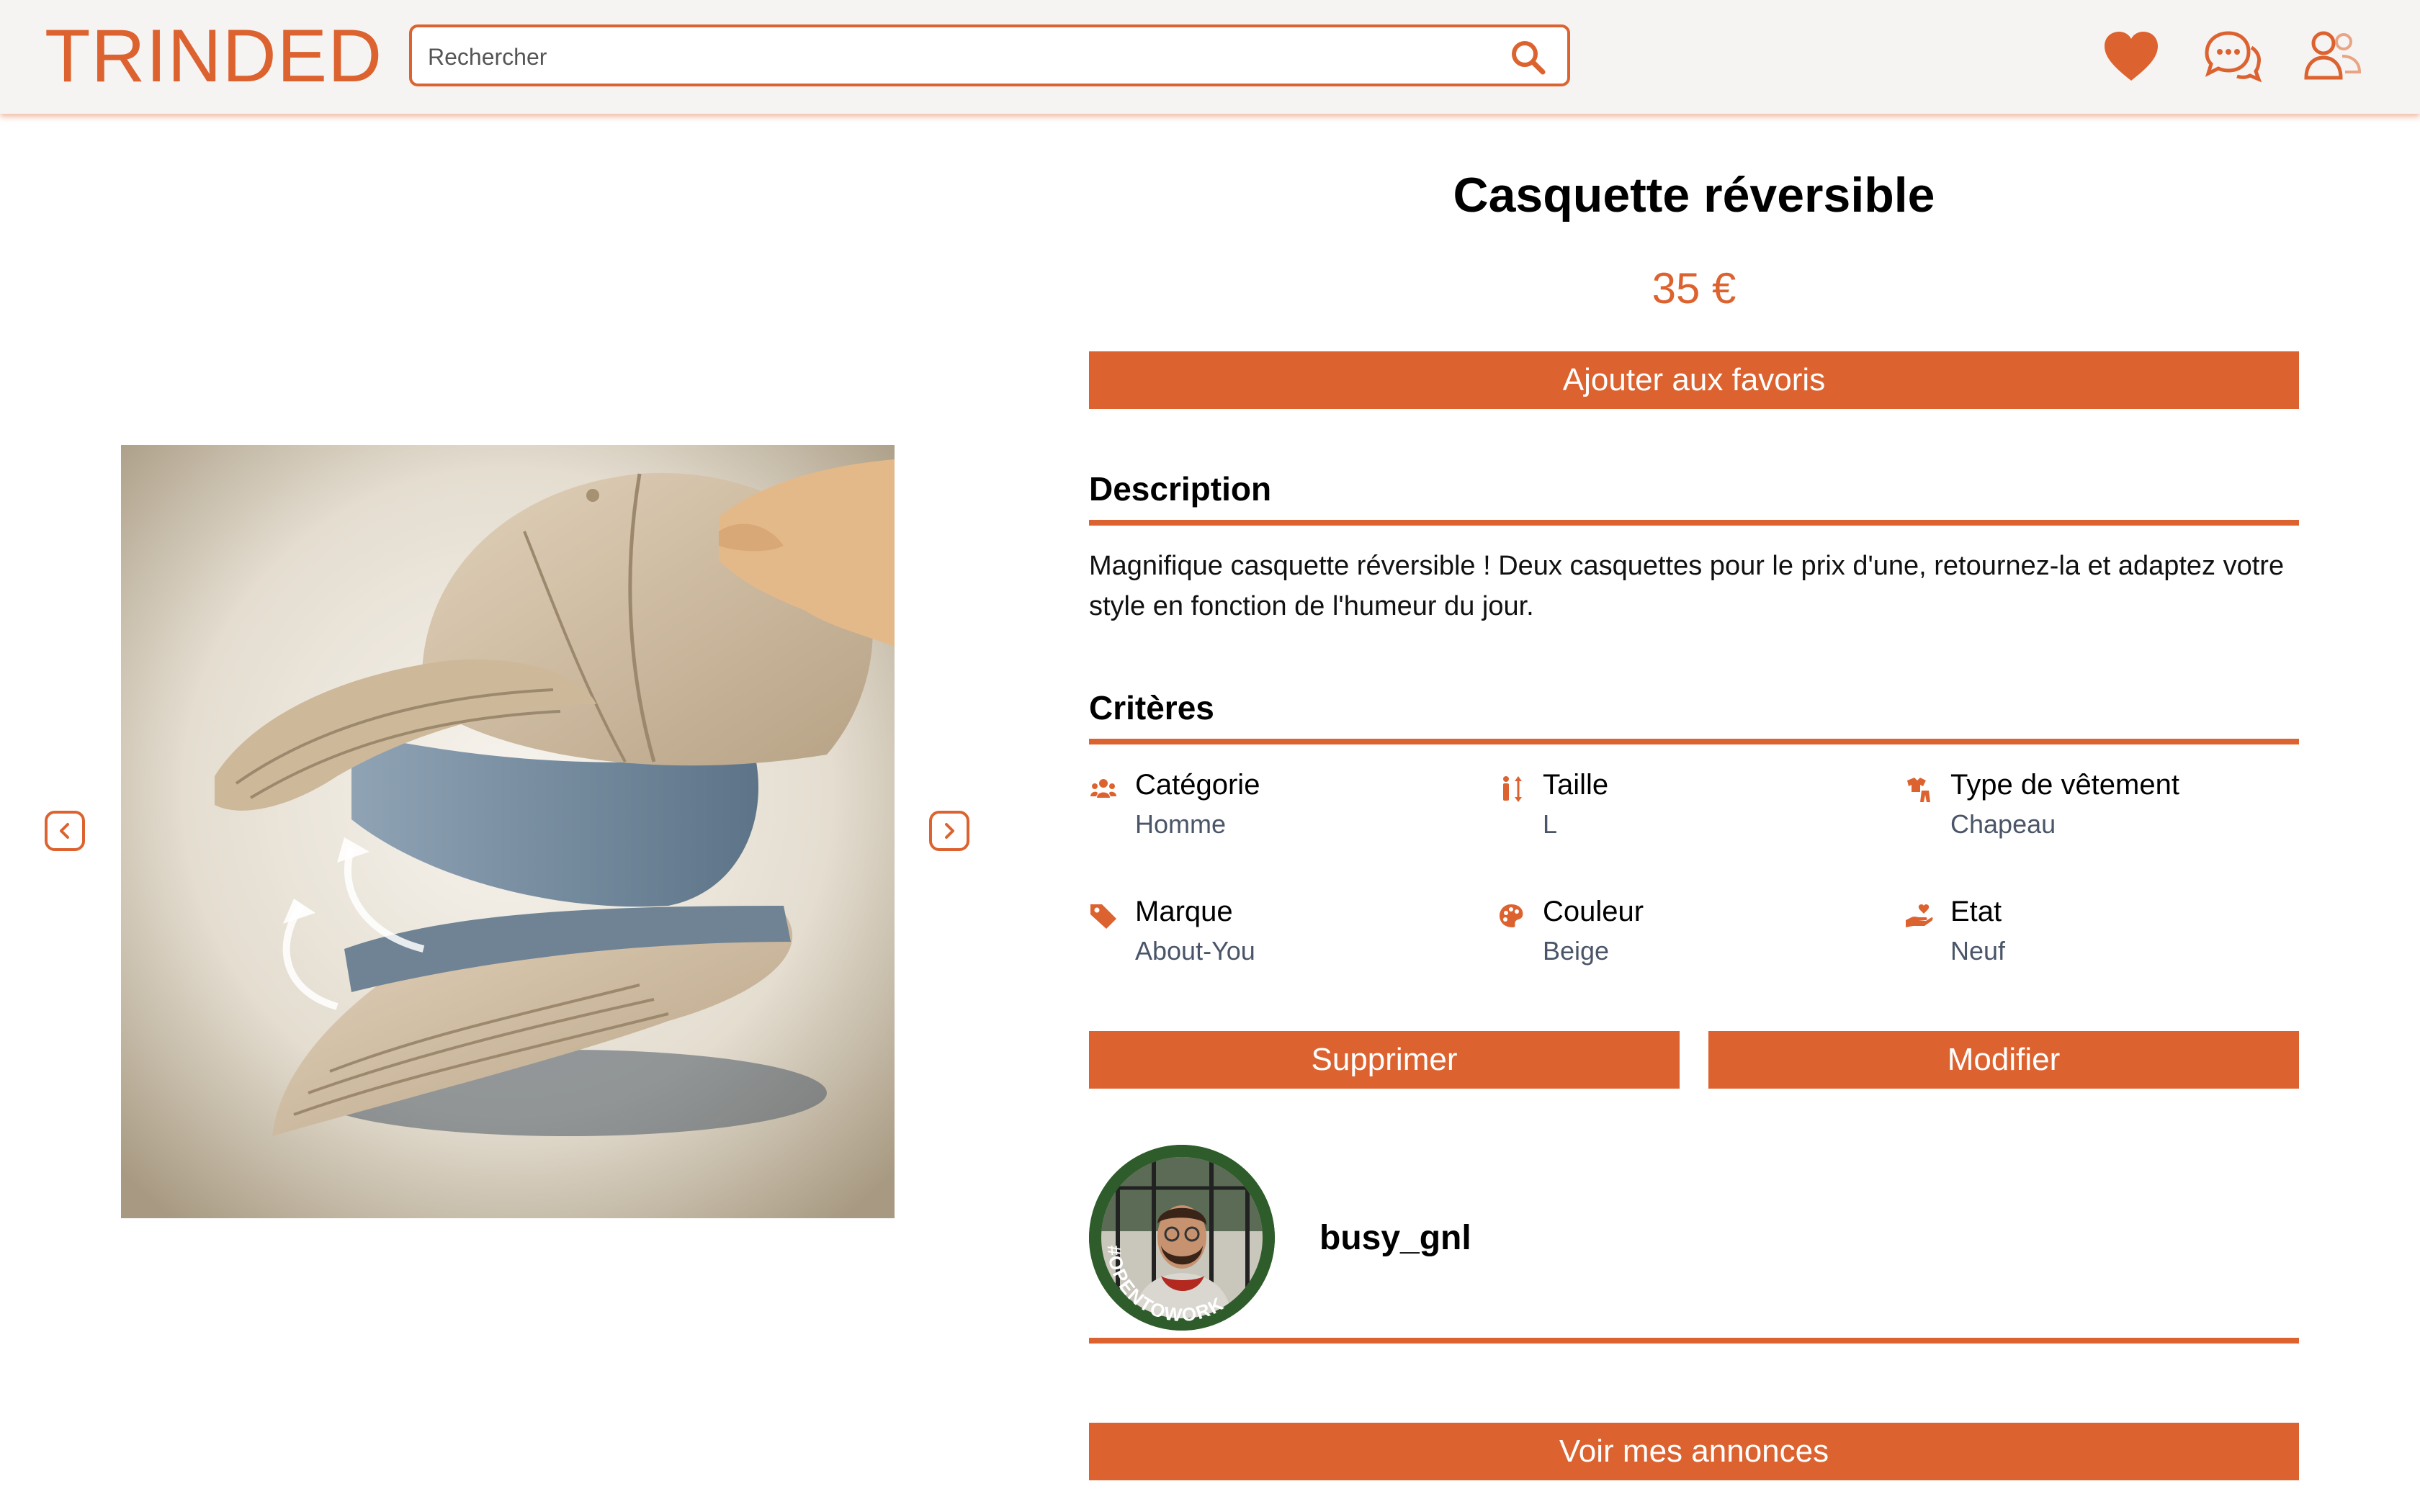 The width and height of the screenshot is (2420, 1512). I want to click on criterion-label: Type de vêtement, so click(2064, 785).